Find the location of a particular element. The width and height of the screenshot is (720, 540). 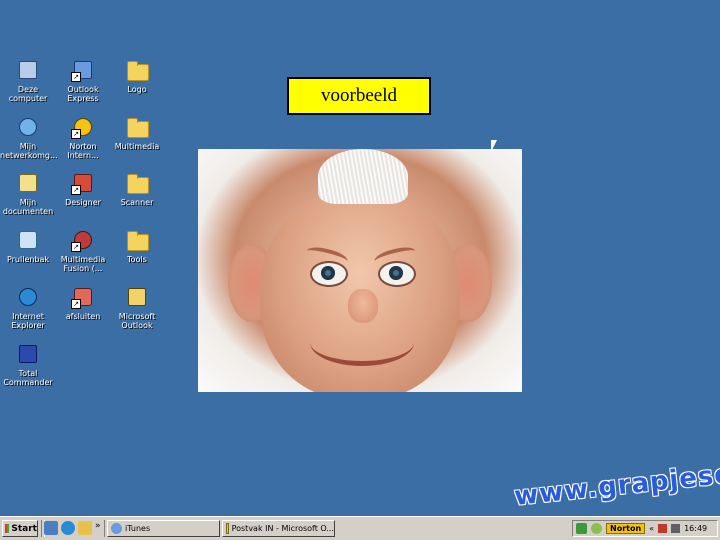

tray-expand-button: « is located at coordinates (651, 528).